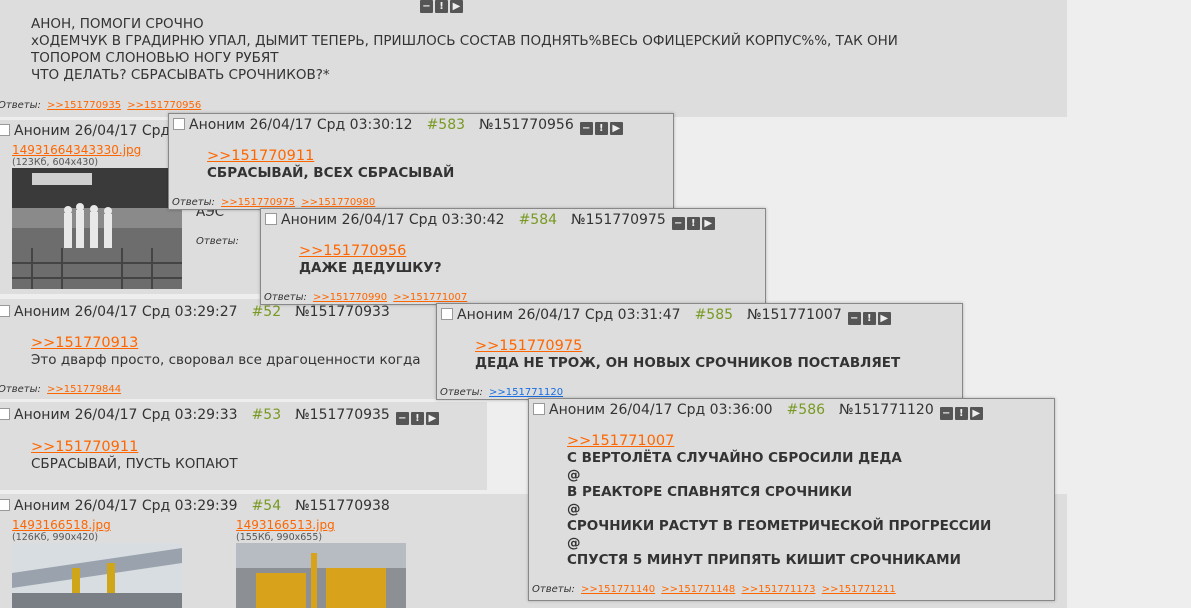 This screenshot has width=1191, height=608. Describe the element at coordinates (446, 125) in the screenshot. I see `post-number: #583` at that location.